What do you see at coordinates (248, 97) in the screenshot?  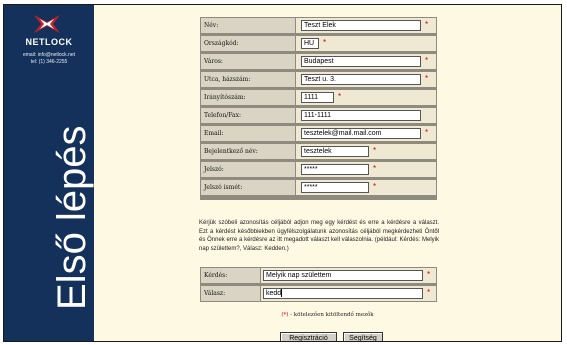 I see `field-label: Irányítószám:` at bounding box center [248, 97].